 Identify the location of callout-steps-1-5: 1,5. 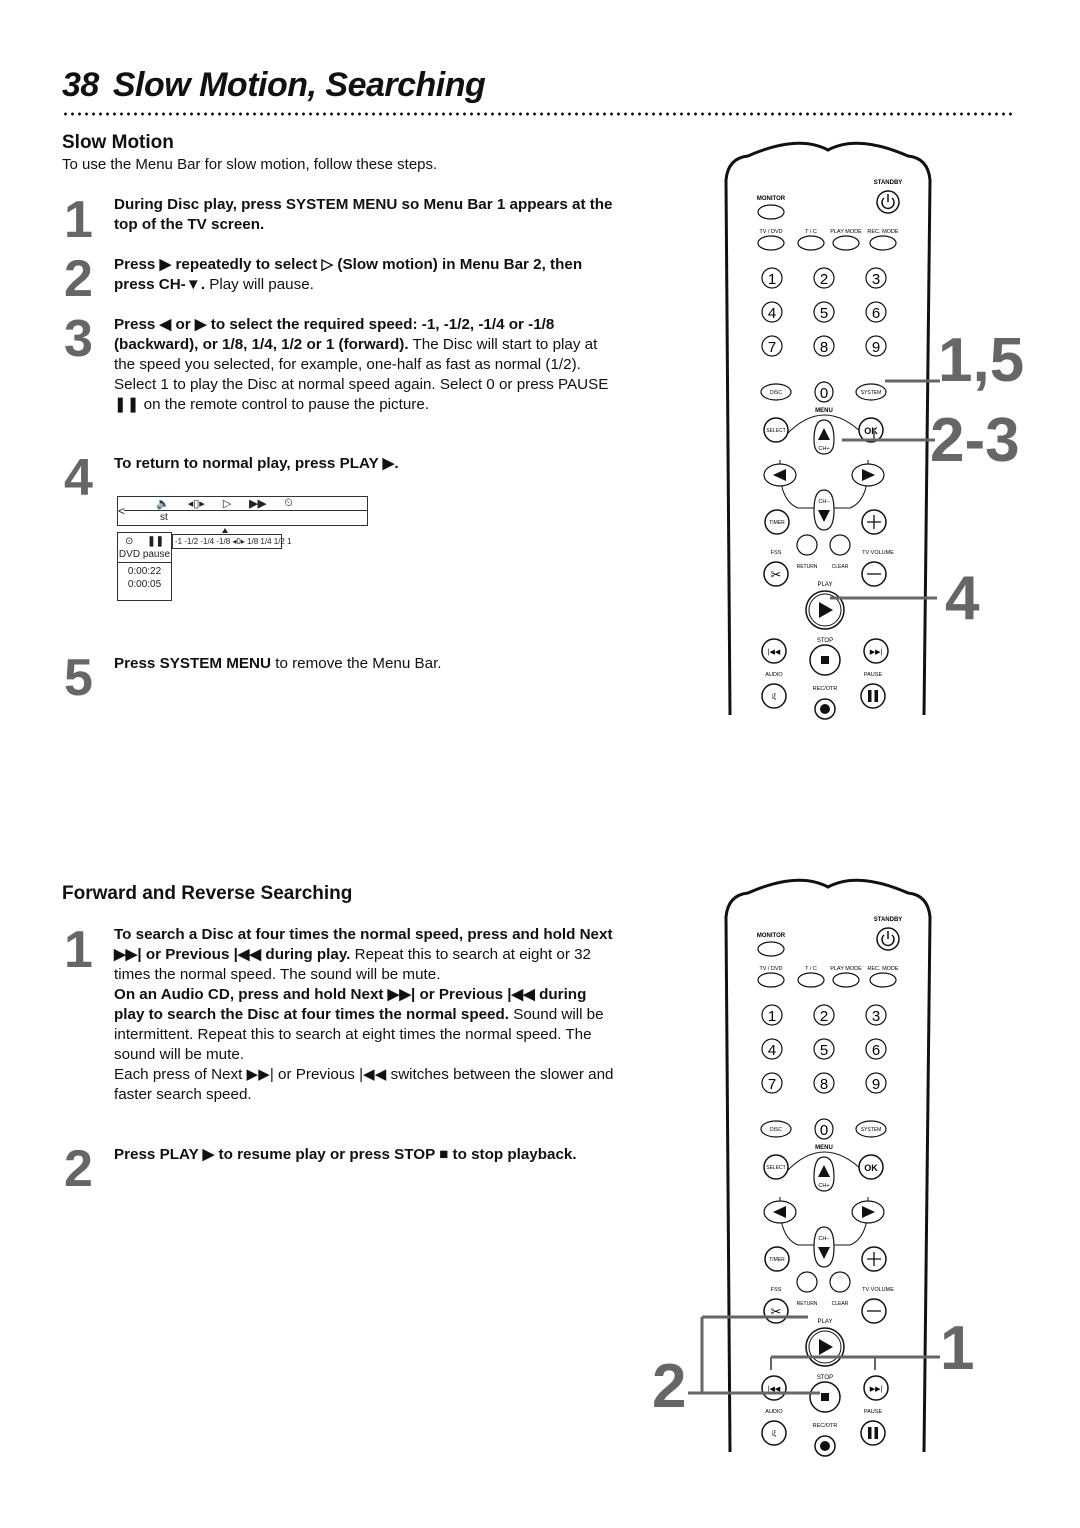
(981, 360).